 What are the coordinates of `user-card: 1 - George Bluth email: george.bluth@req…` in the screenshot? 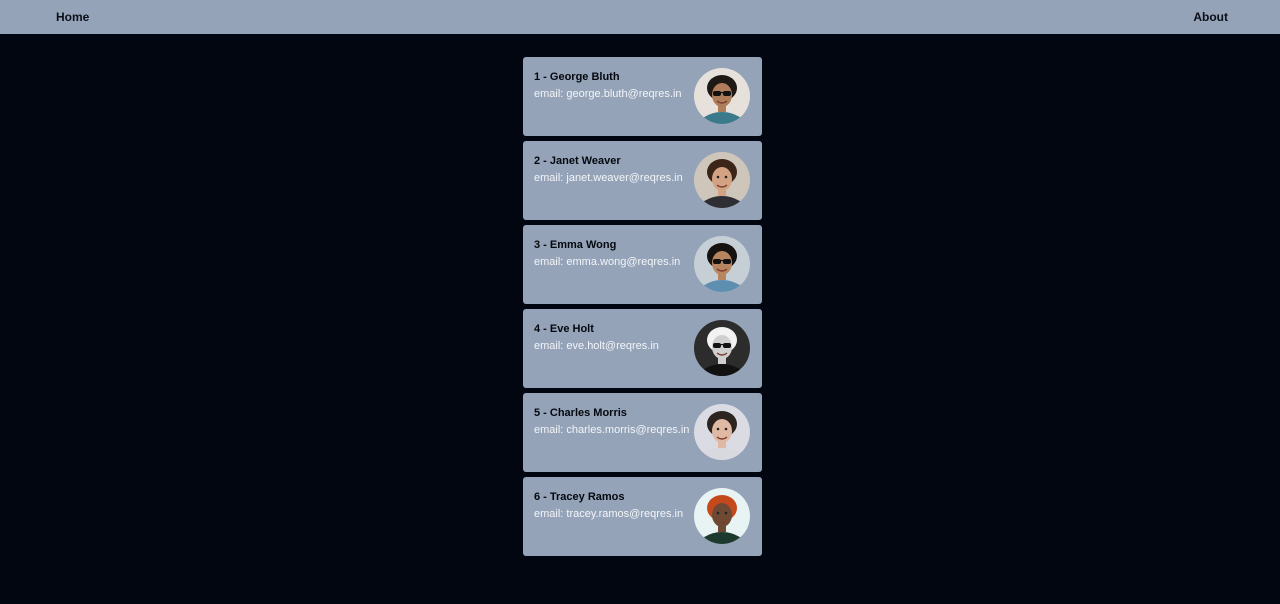 It's located at (642, 96).